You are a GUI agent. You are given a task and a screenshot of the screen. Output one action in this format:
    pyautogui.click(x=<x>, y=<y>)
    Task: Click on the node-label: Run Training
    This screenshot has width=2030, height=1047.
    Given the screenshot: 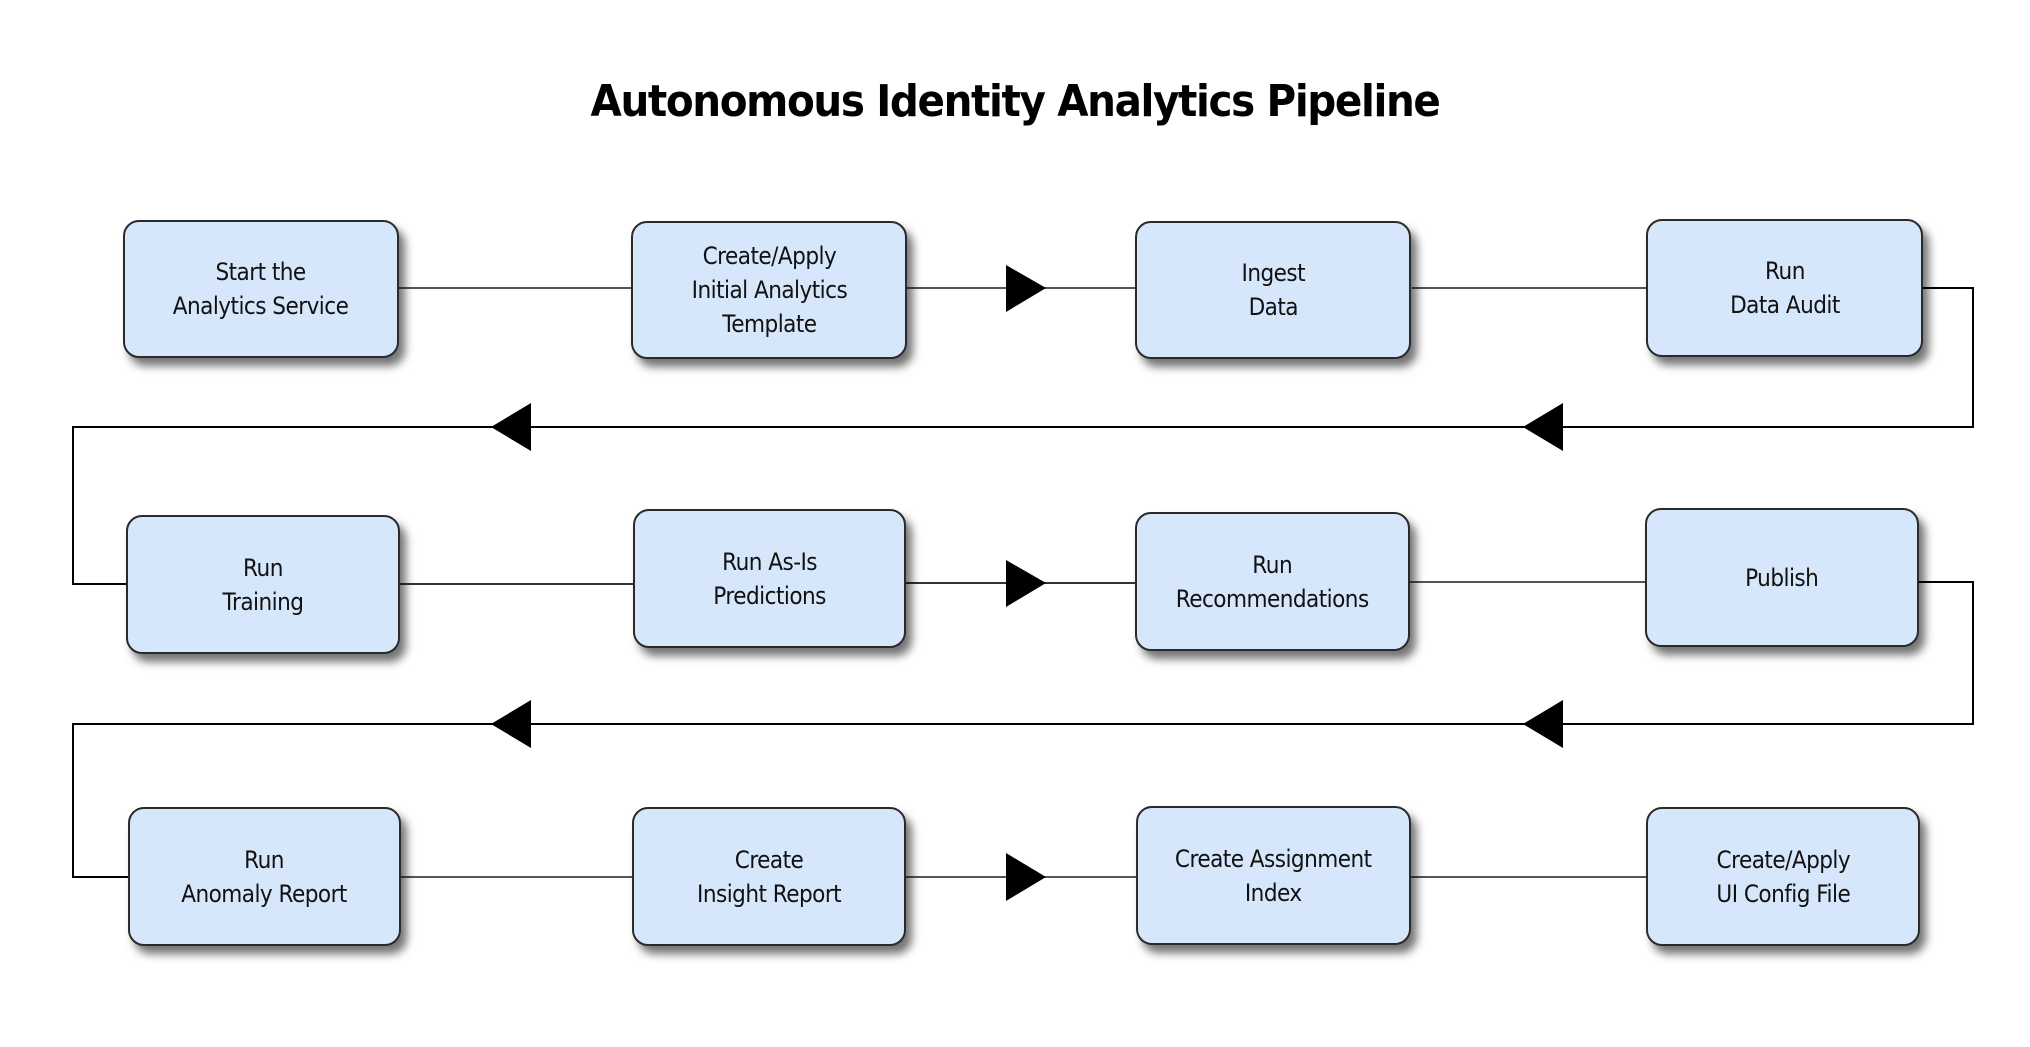 What is the action you would take?
    pyautogui.click(x=263, y=584)
    